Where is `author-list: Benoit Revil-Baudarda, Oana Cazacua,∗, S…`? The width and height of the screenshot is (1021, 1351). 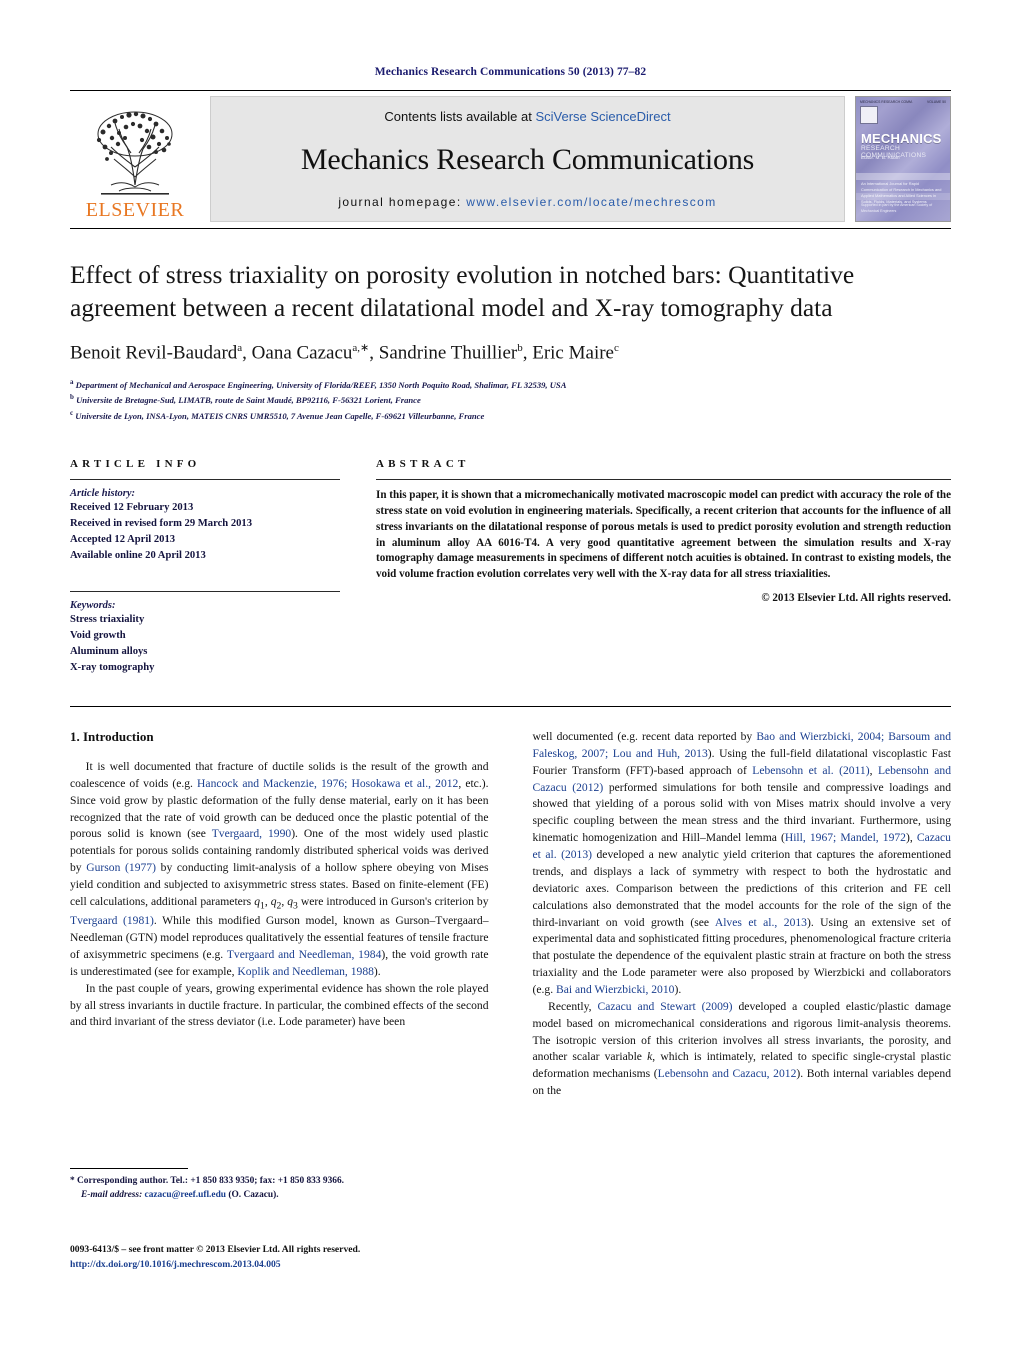
author-list: Benoit Revil-Baudarda, Oana Cazacua,∗, S… is located at coordinates (344, 353).